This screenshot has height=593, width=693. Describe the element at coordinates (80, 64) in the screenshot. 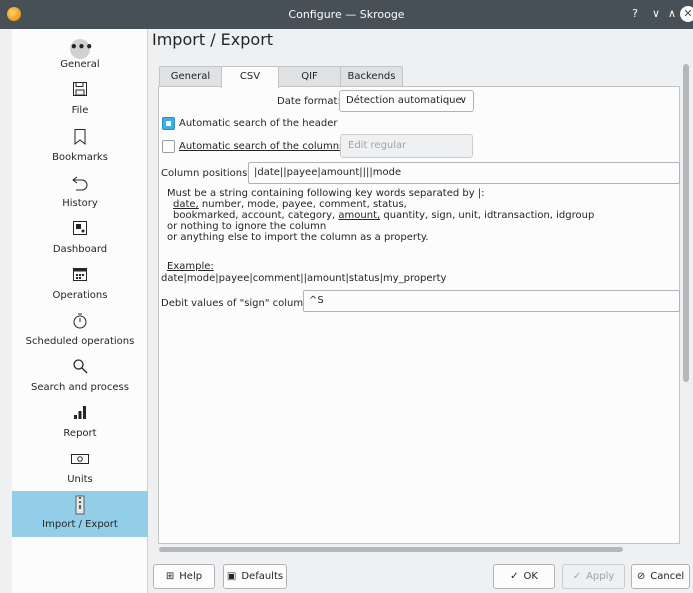

I see `sidebar-item-label: General` at that location.